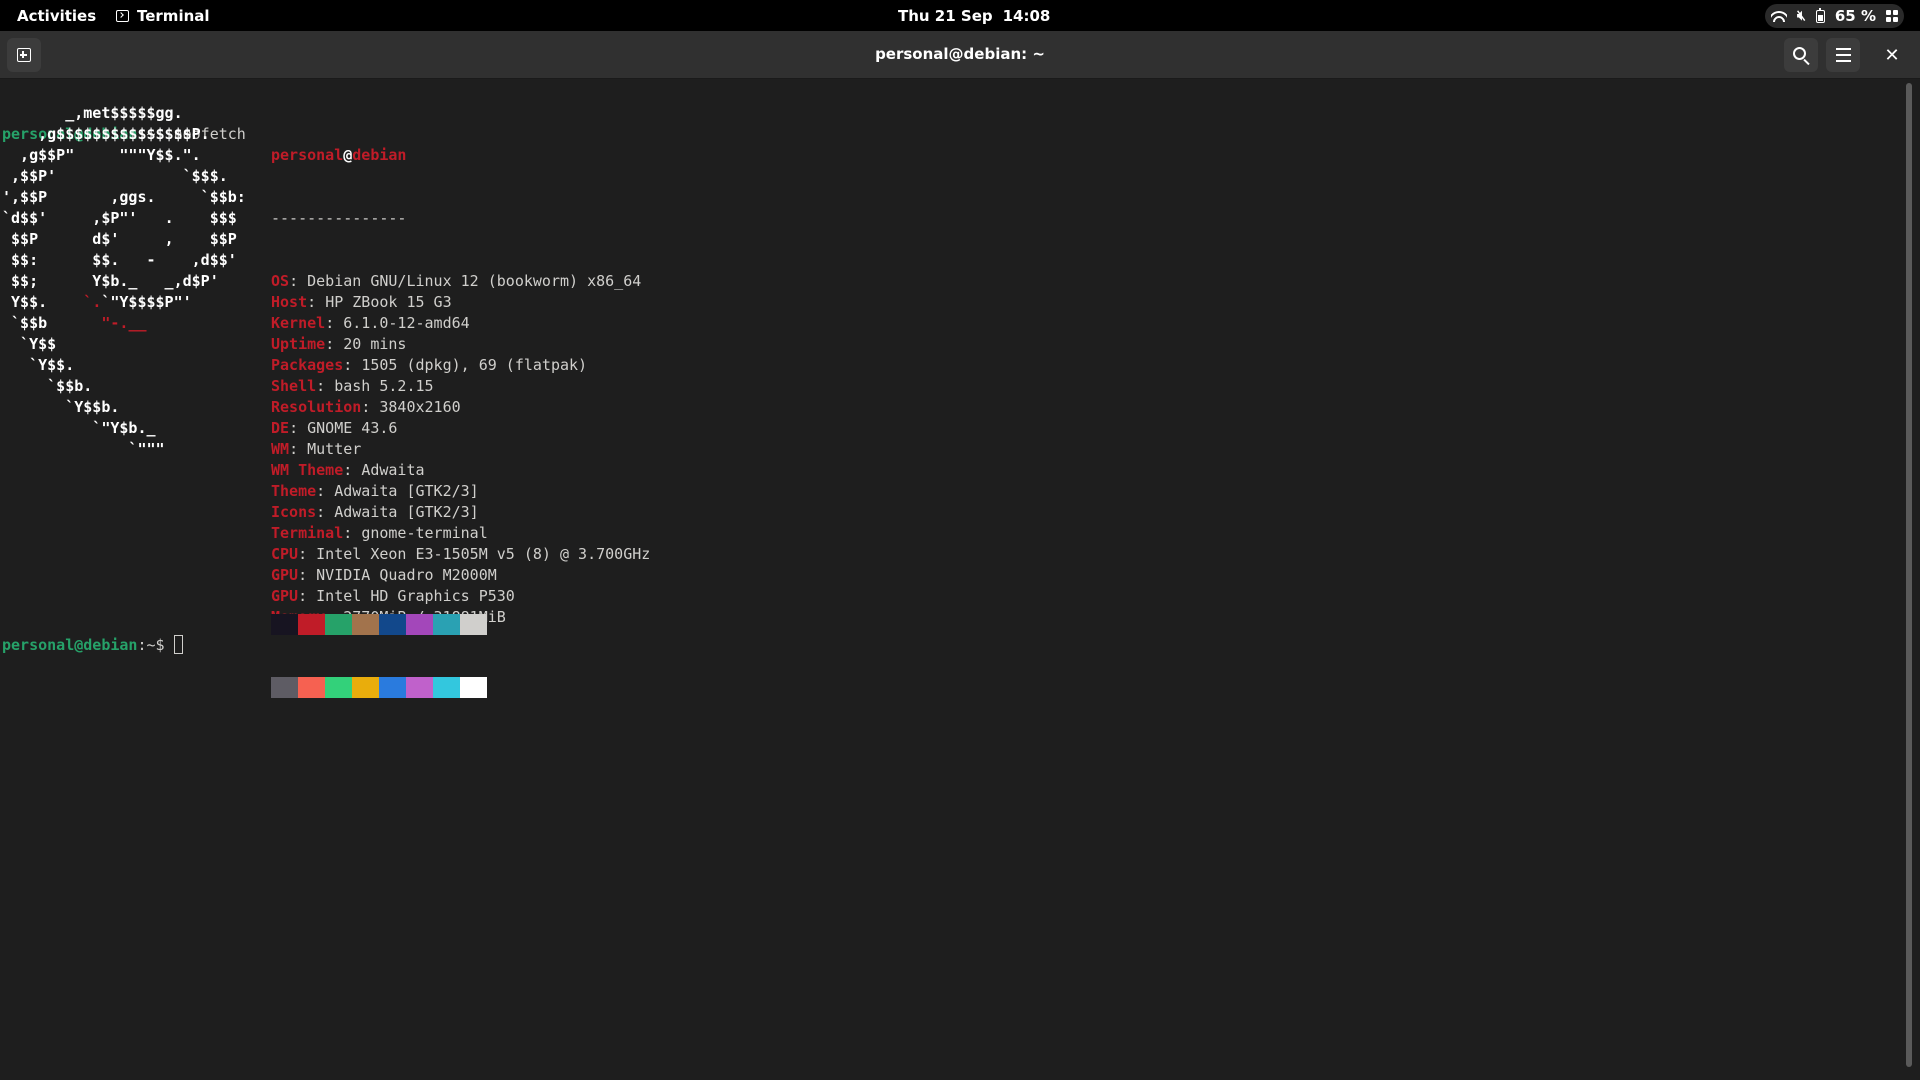  I want to click on info-line: Resolution: 3840x2160, so click(366, 407).